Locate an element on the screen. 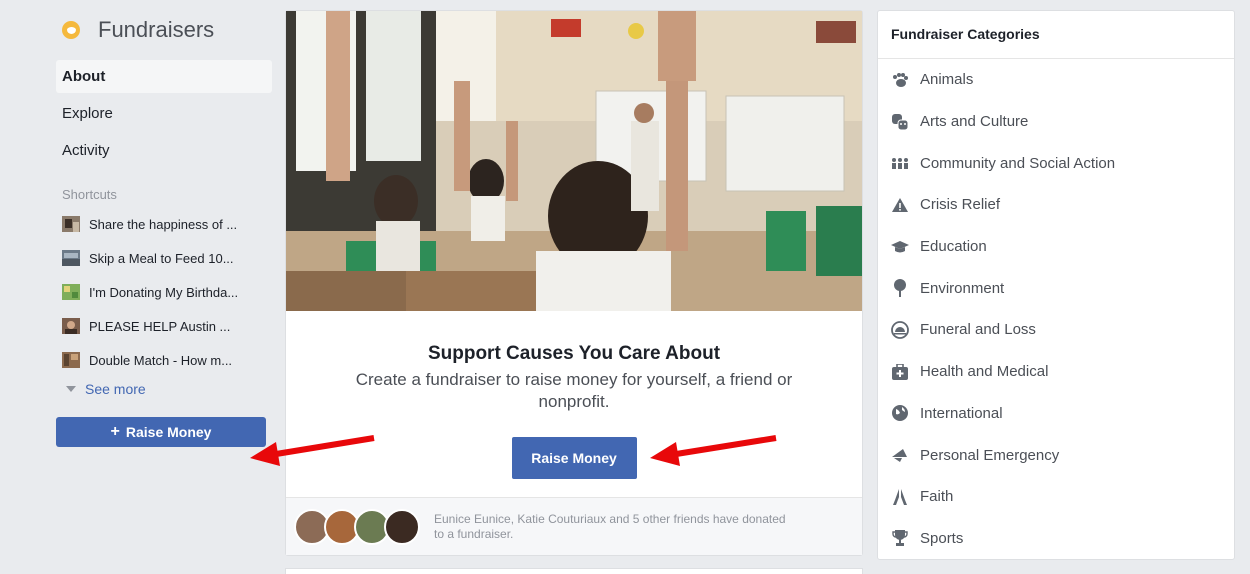 This screenshot has width=1250, height=574. friend-avatars is located at coordinates (357, 526).